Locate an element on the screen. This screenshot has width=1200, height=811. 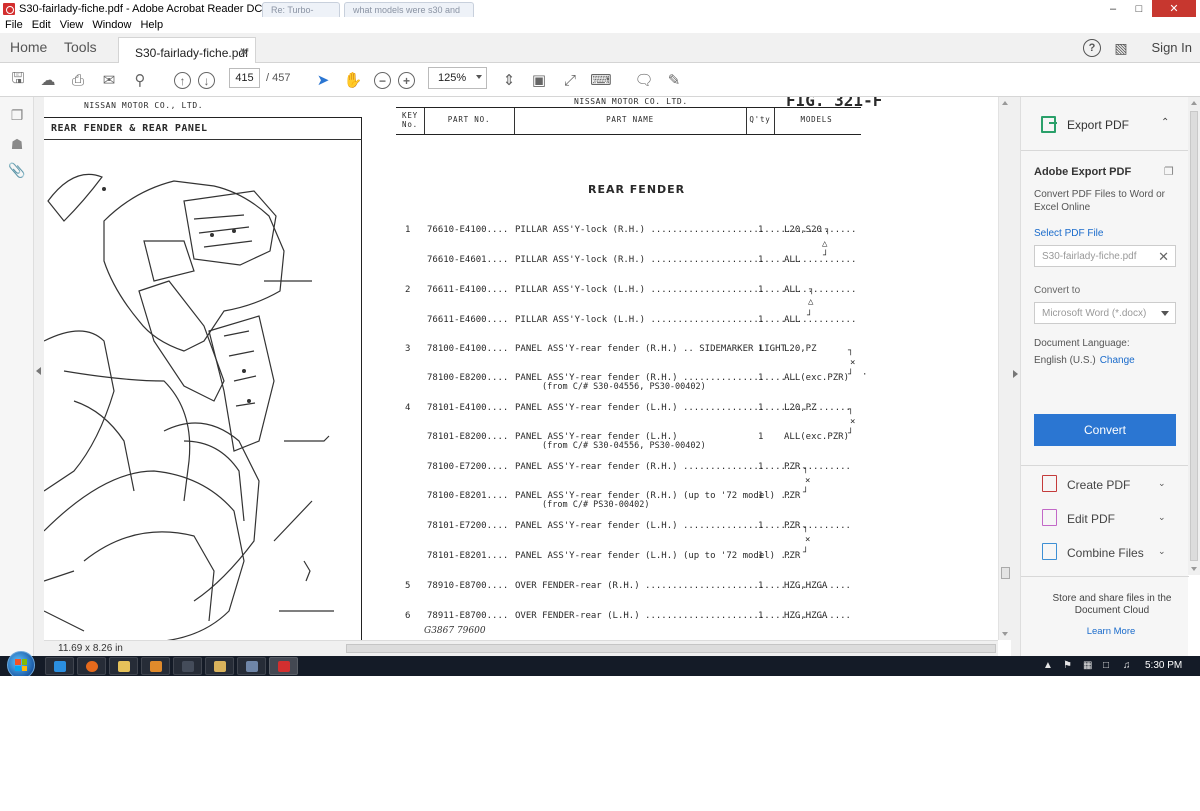
tool-edit-pdf: Edit PDF ⌄ is located at coordinates (1105, 518).